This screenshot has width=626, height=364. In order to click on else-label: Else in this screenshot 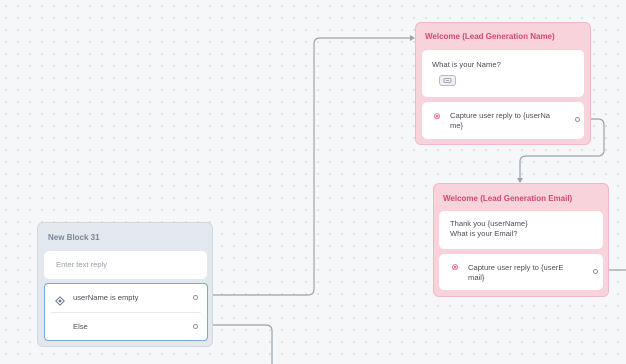, I will do `click(80, 326)`.